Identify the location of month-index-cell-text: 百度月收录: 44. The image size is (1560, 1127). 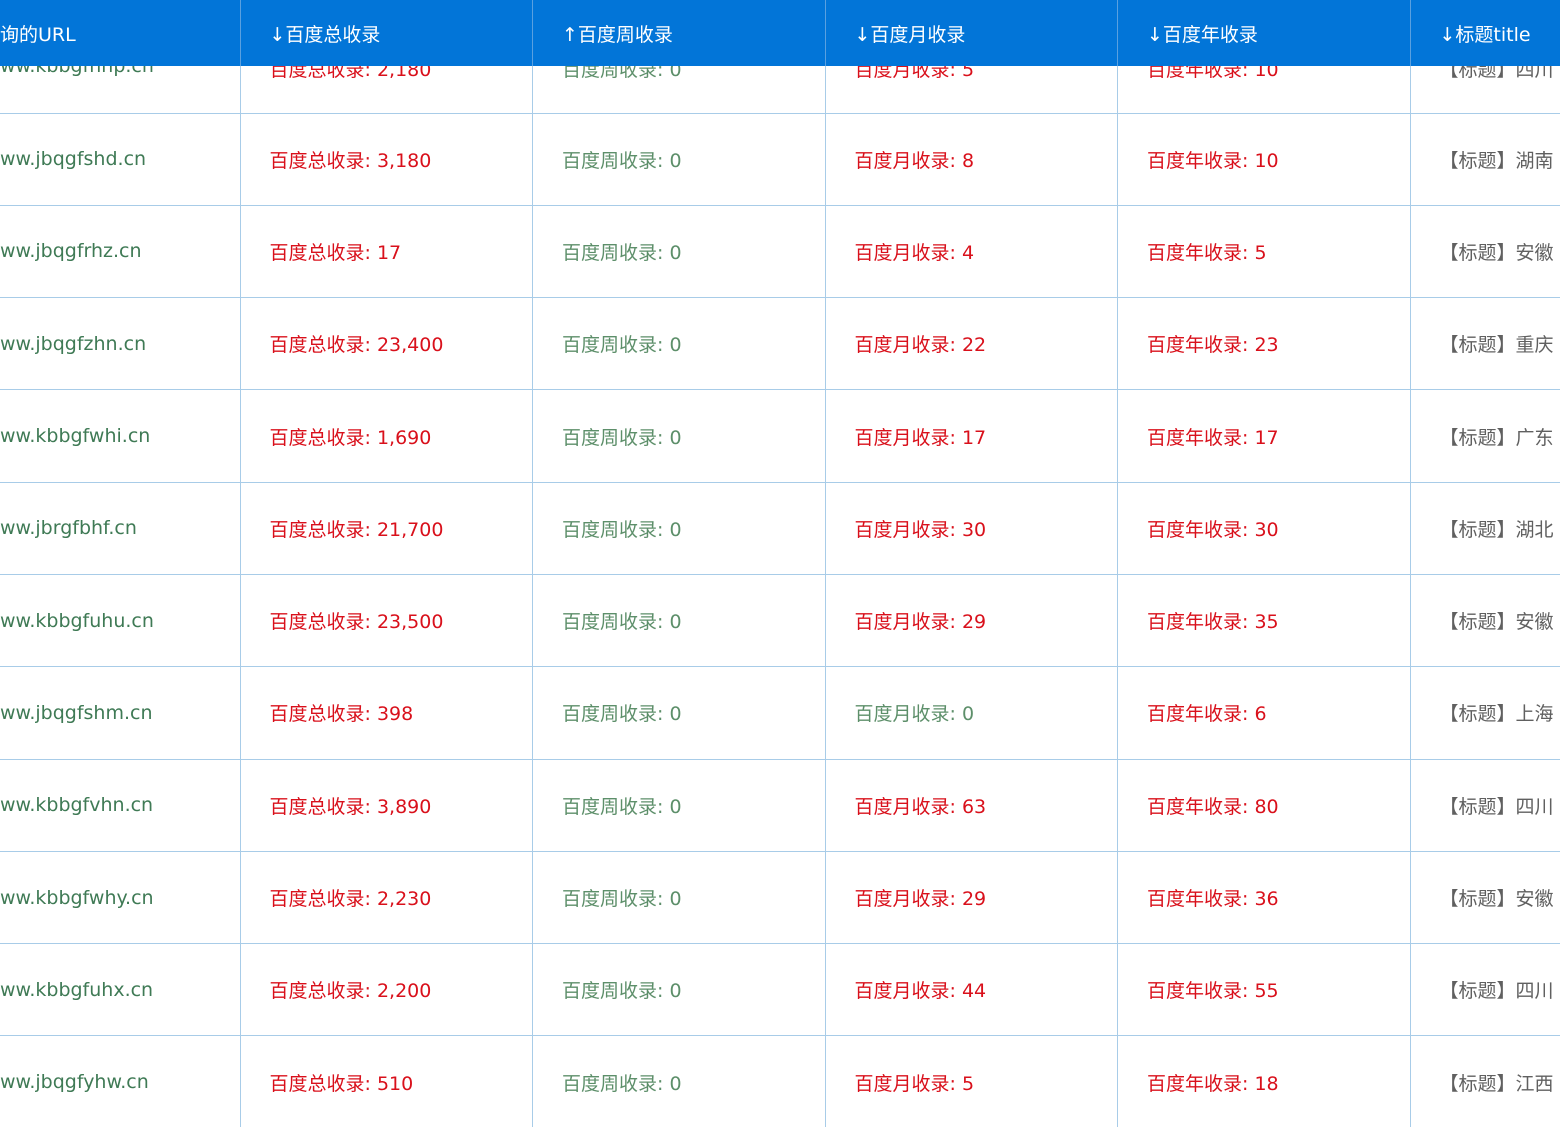
(920, 991).